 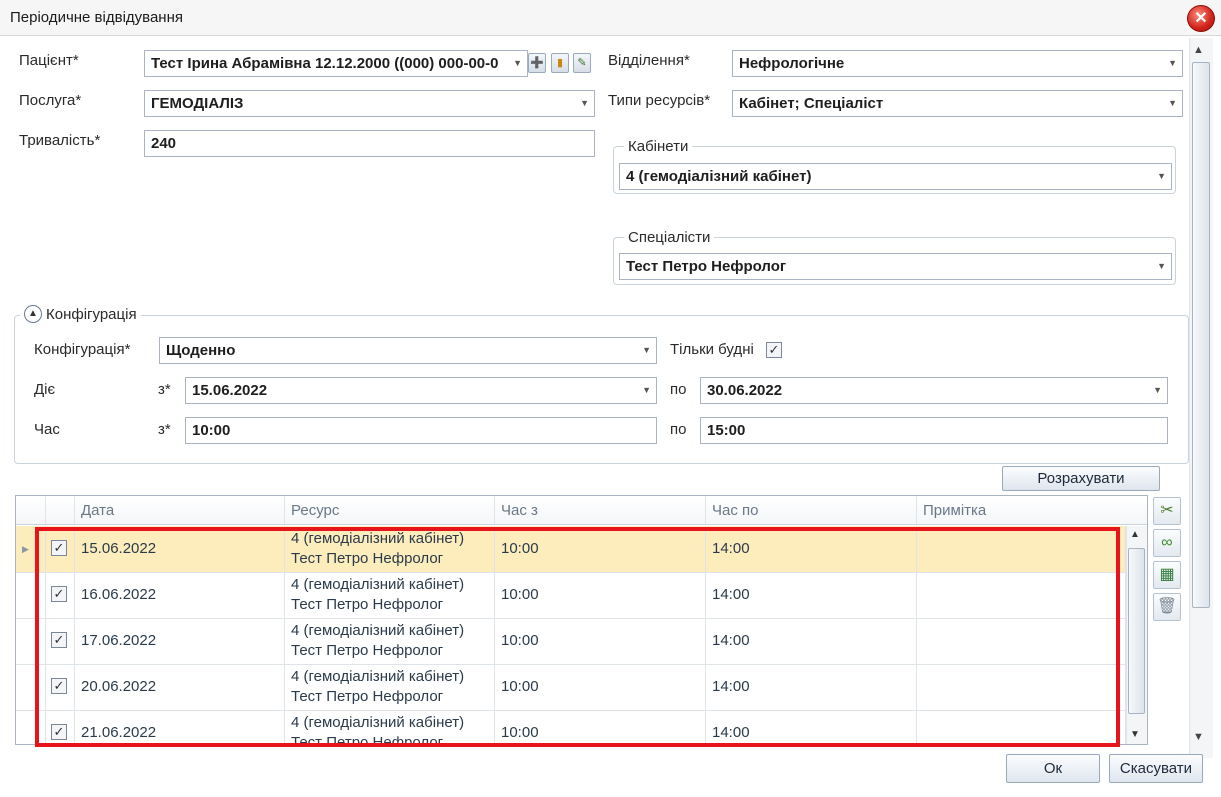 What do you see at coordinates (957, 63) in the screenshot?
I see `department-select: Нефрологічне ▼` at bounding box center [957, 63].